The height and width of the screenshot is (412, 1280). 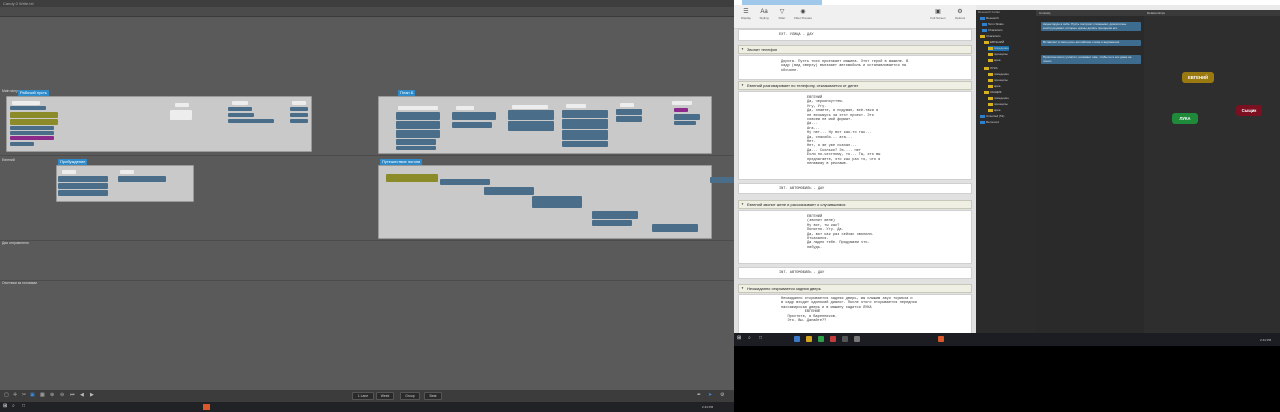 I want to click on start-icon: ⊞, so click(x=5, y=406).